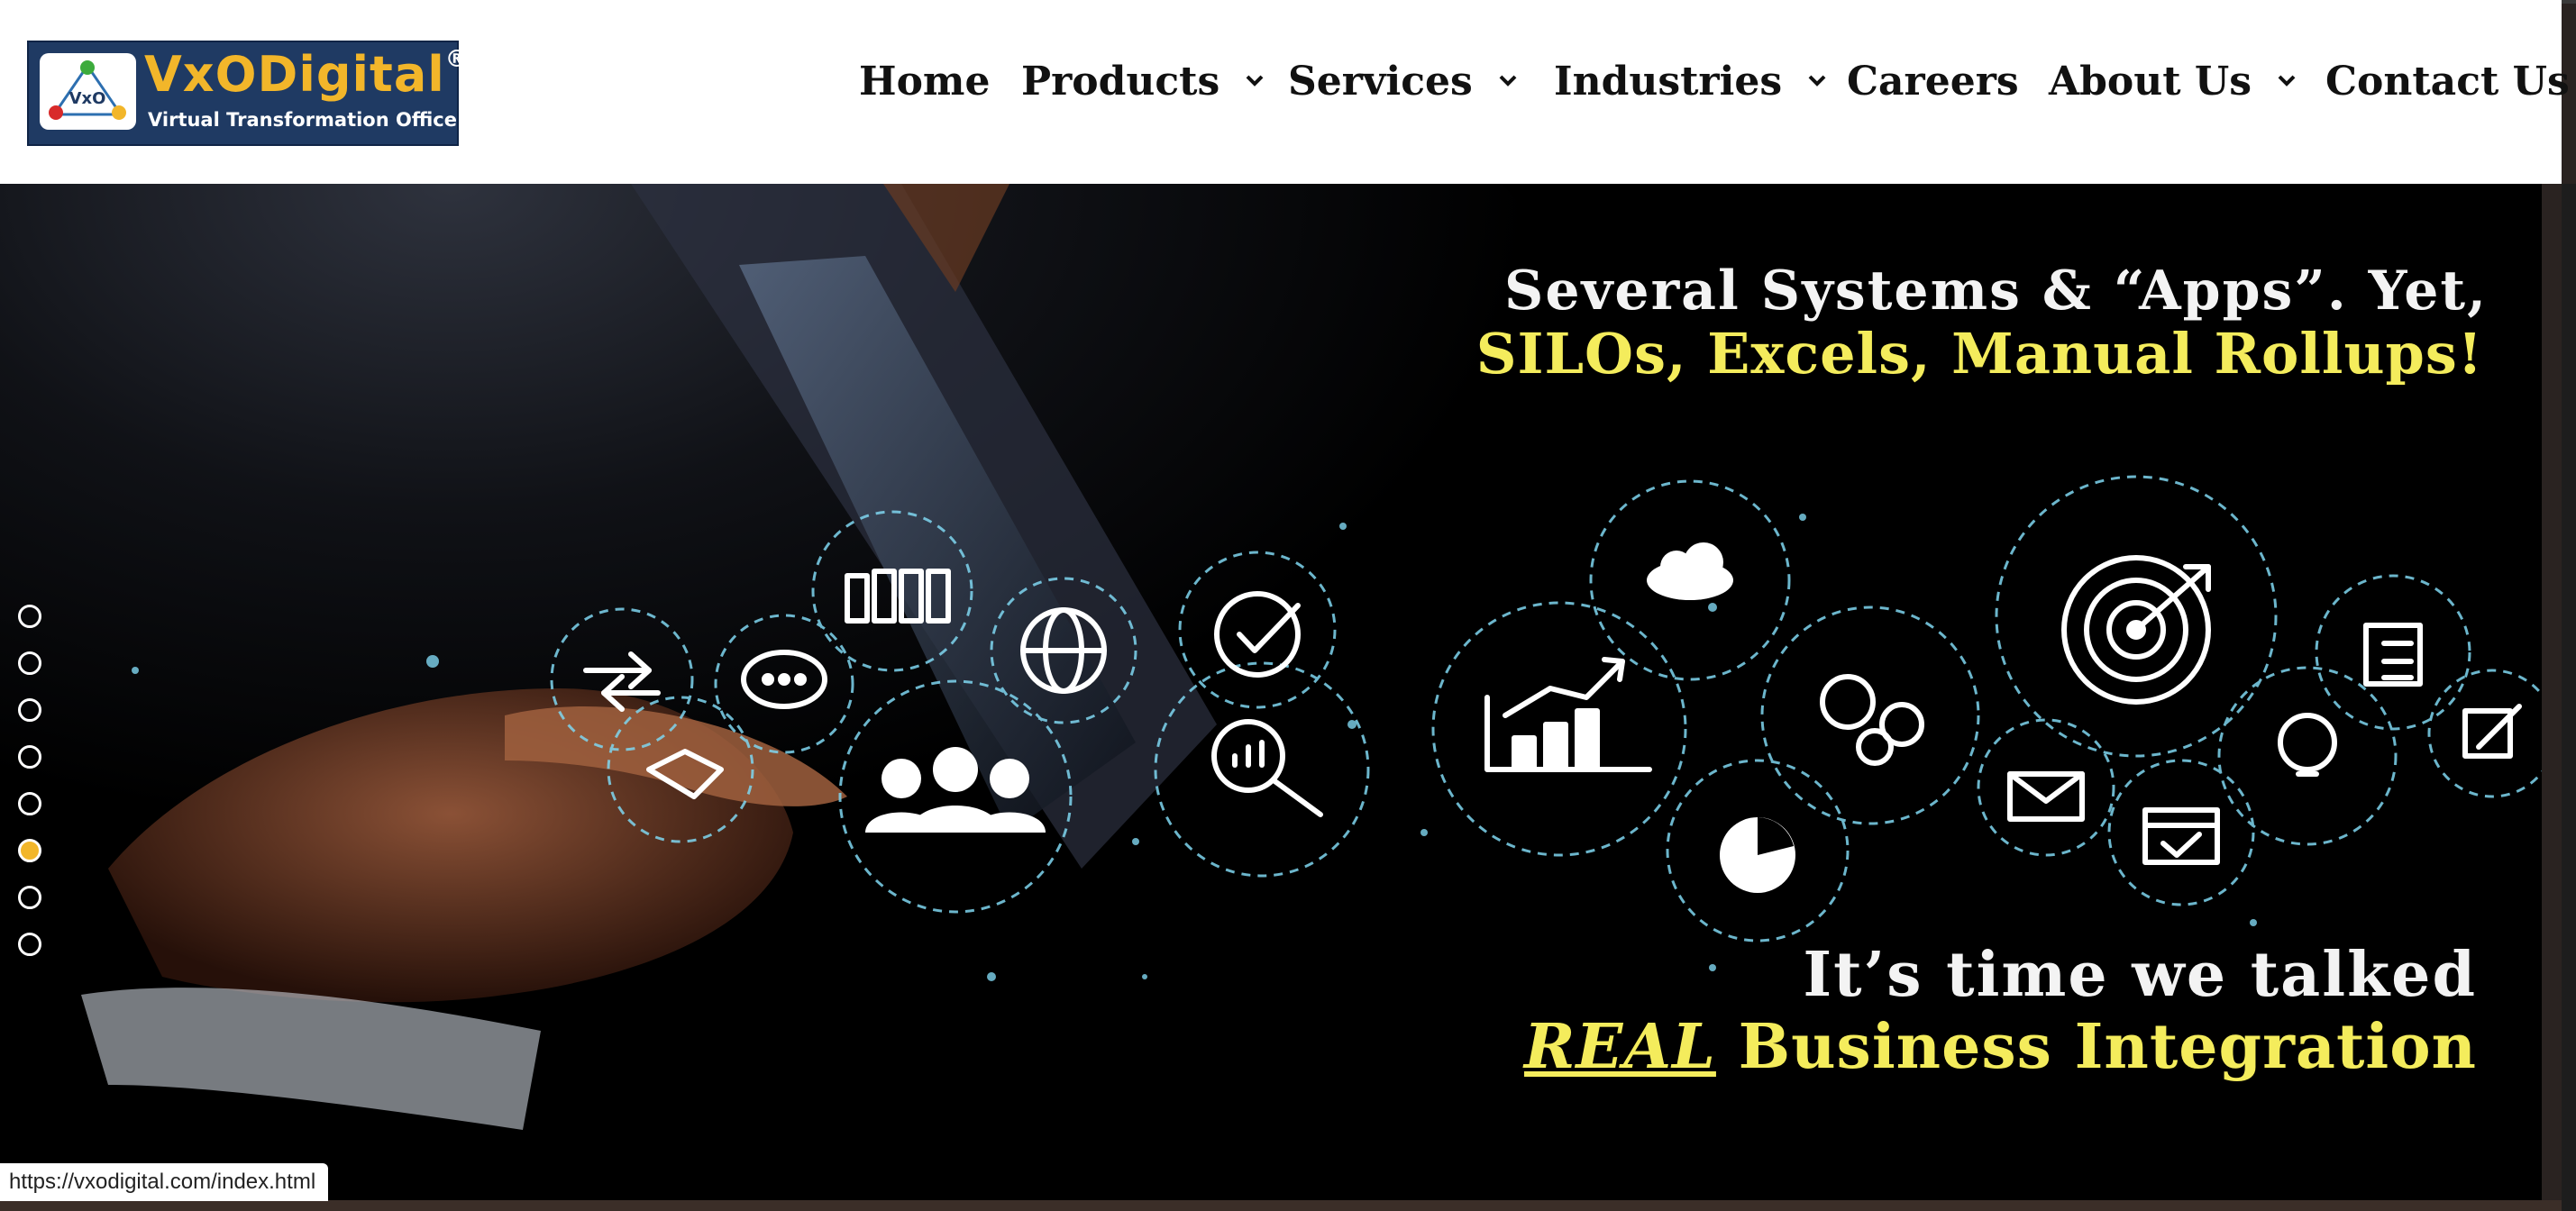 The image size is (2576, 1211). What do you see at coordinates (2107, 1047) in the screenshot?
I see `hero-integration-text: Business Integration` at bounding box center [2107, 1047].